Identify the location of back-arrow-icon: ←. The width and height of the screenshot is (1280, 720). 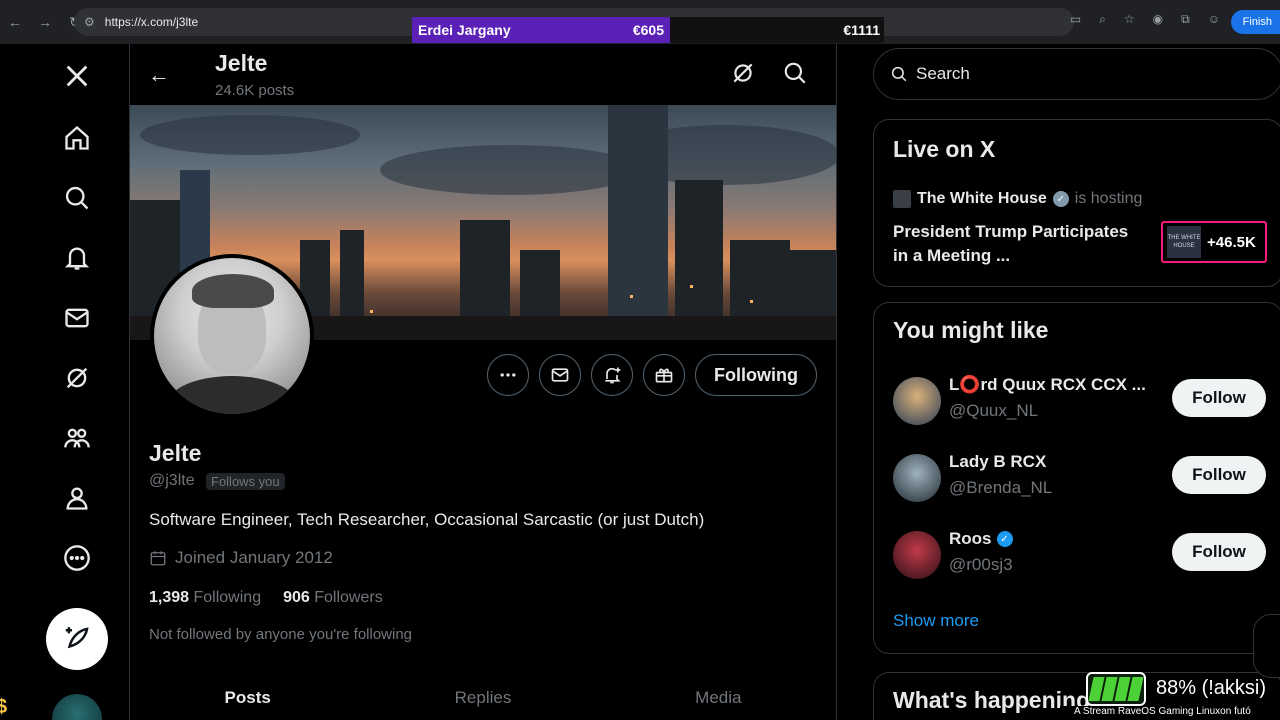
(159, 75).